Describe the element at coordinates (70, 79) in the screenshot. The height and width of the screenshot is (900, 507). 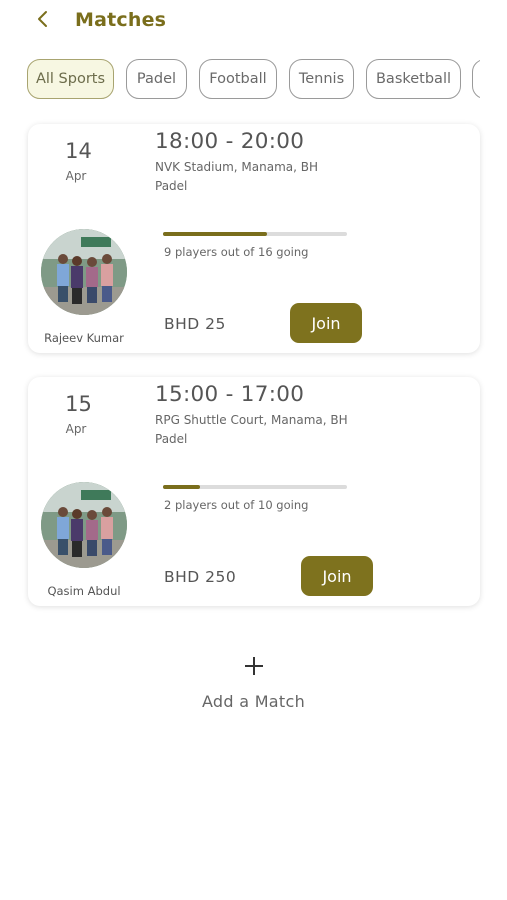
I see `filter-chip-all-sports: All Sports` at that location.